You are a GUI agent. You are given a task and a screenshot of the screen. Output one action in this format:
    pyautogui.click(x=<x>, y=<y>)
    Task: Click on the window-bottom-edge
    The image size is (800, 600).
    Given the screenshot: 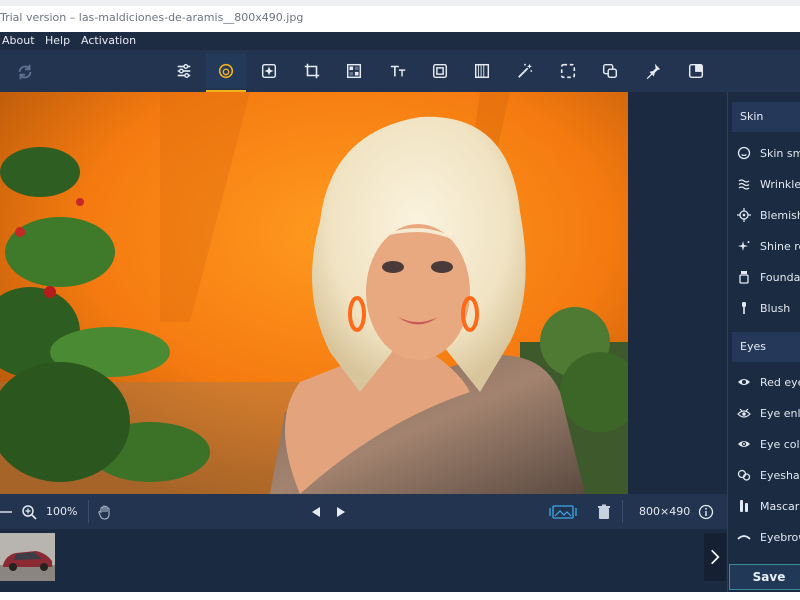 What is the action you would take?
    pyautogui.click(x=400, y=596)
    